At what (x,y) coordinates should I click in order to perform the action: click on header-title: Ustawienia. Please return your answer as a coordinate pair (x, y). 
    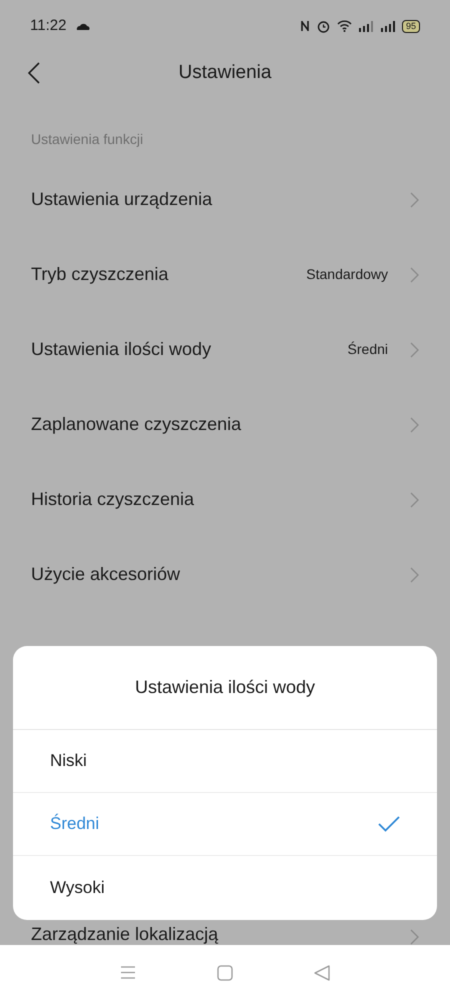
    Looking at the image, I should click on (225, 72).